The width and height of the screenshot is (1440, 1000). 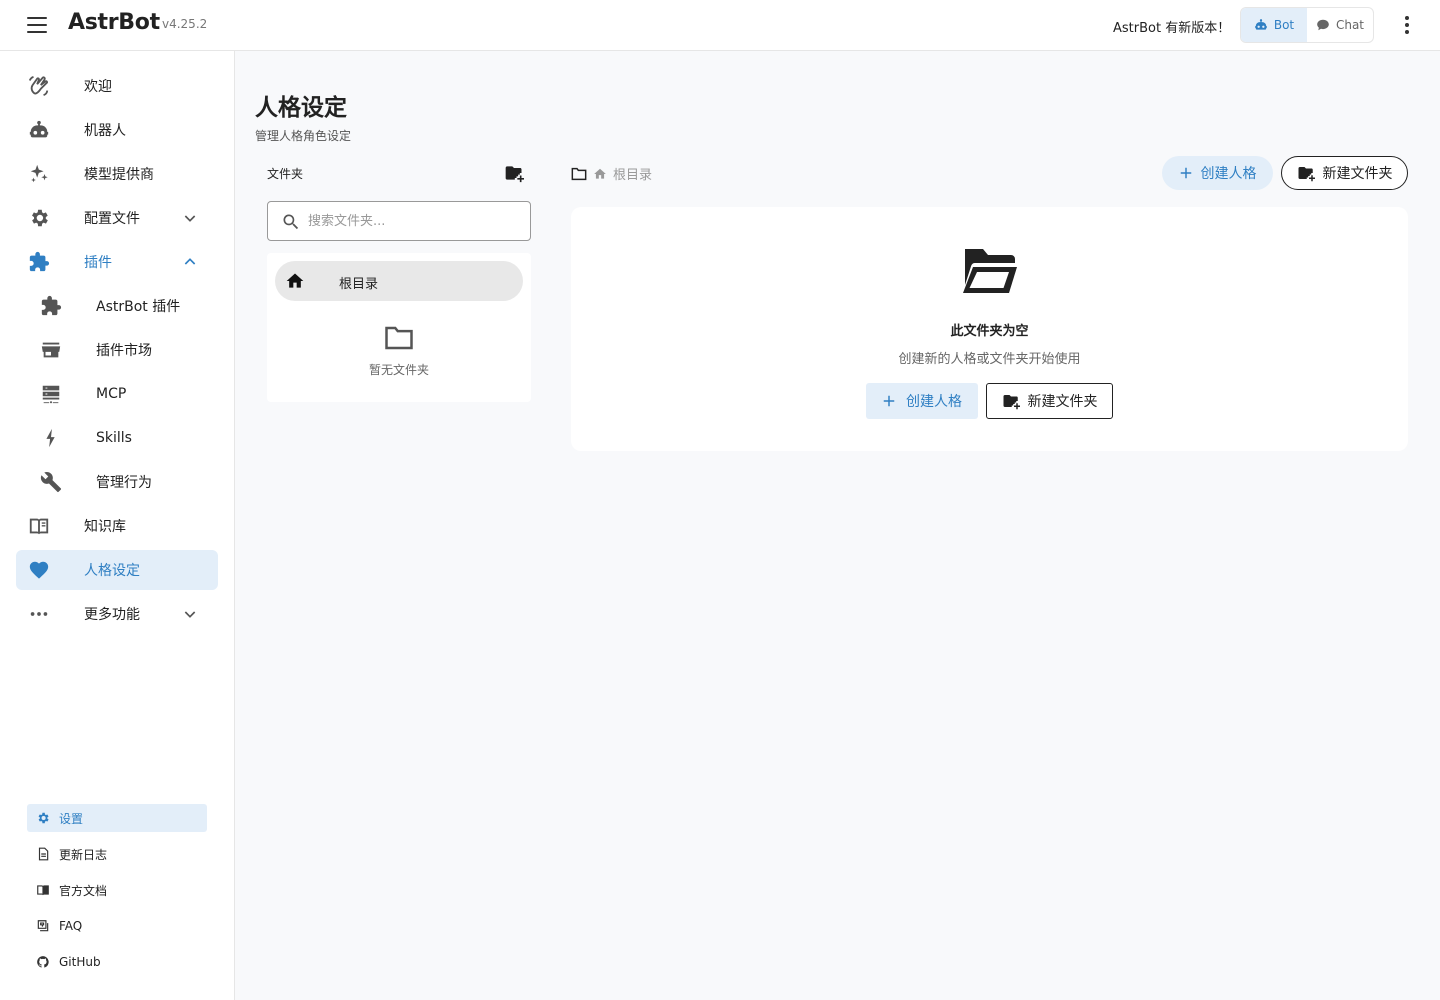 What do you see at coordinates (632, 173) in the screenshot?
I see `breadcrumb-root: 根目录` at bounding box center [632, 173].